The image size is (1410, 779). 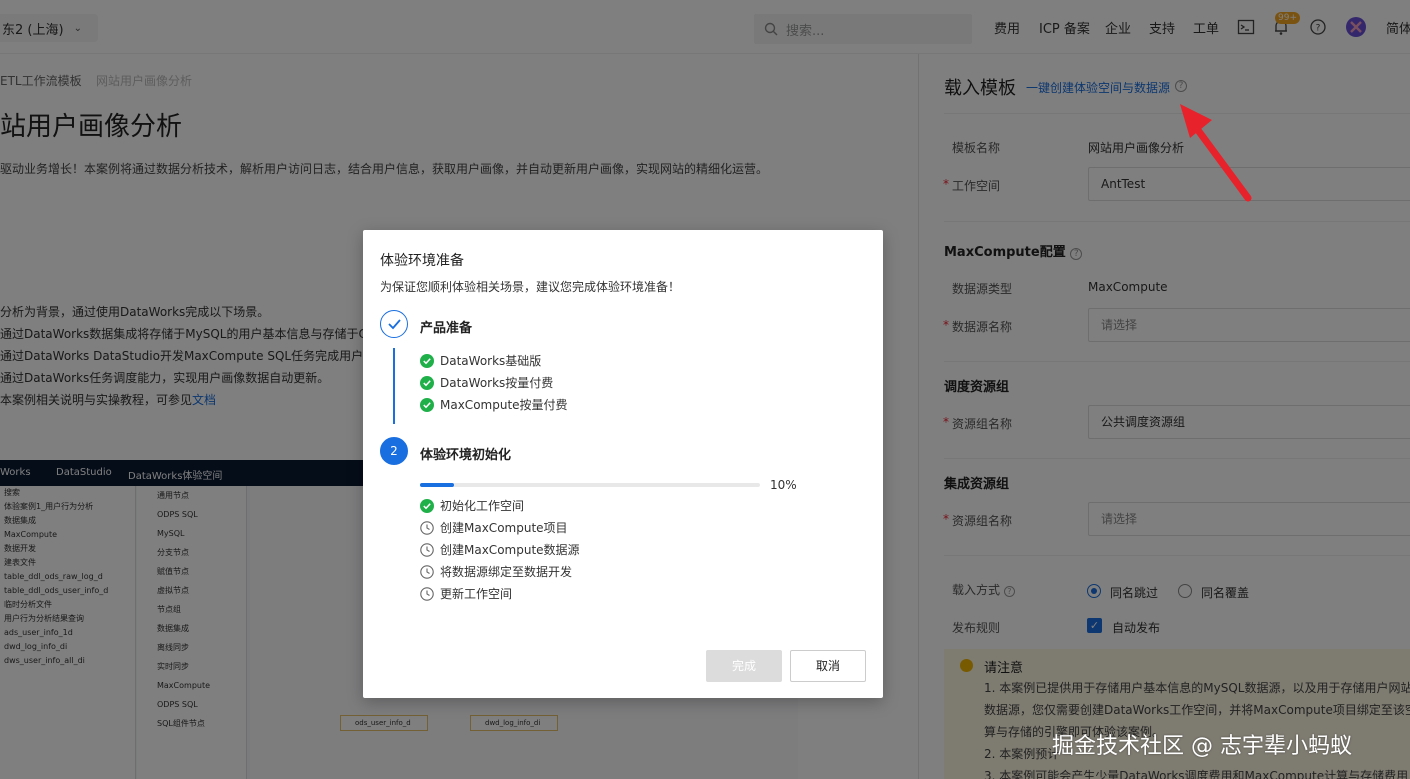 I want to click on step2-item: 将数据源绑定至数据开发, so click(x=496, y=571).